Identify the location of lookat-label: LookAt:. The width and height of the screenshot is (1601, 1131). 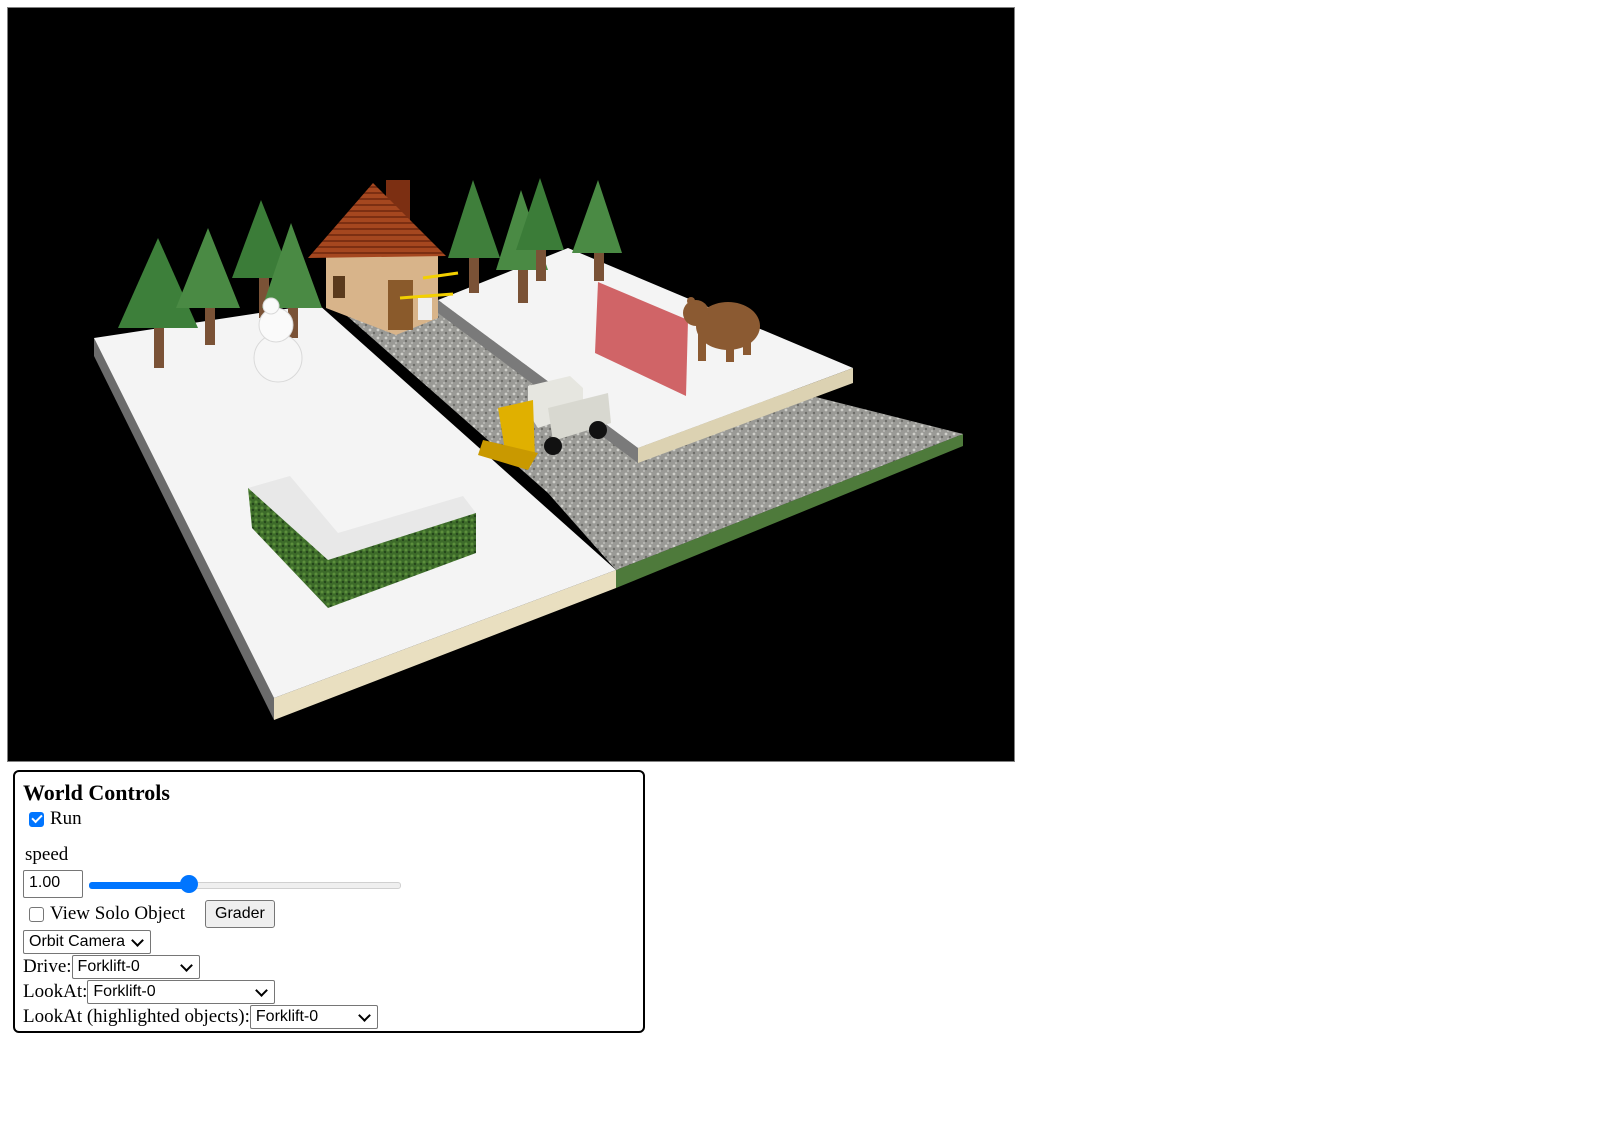
(55, 991).